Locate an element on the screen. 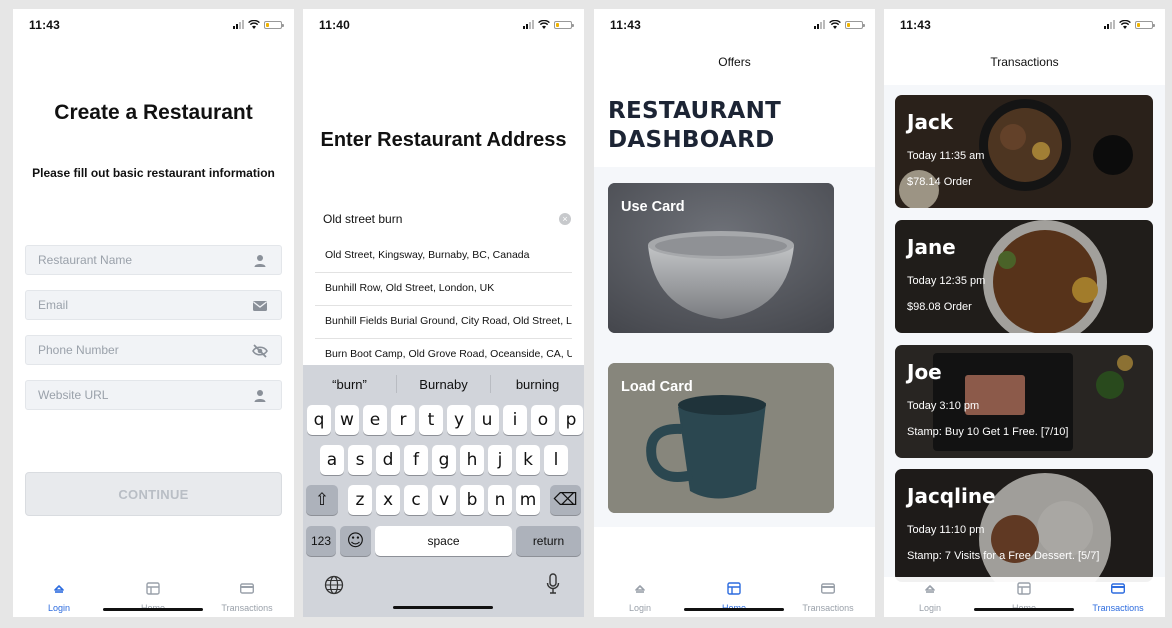  globe-icon is located at coordinates (334, 585).